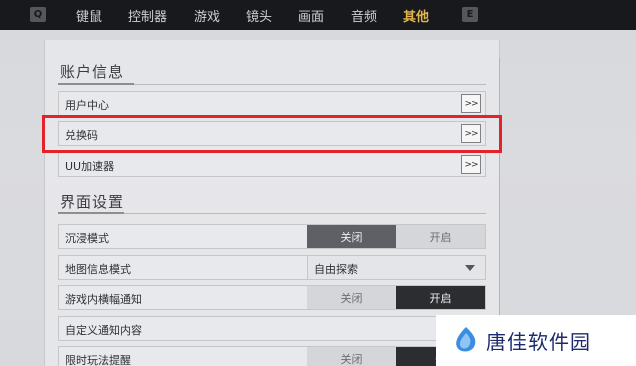  What do you see at coordinates (364, 15) in the screenshot?
I see `tab-audio: 音频` at bounding box center [364, 15].